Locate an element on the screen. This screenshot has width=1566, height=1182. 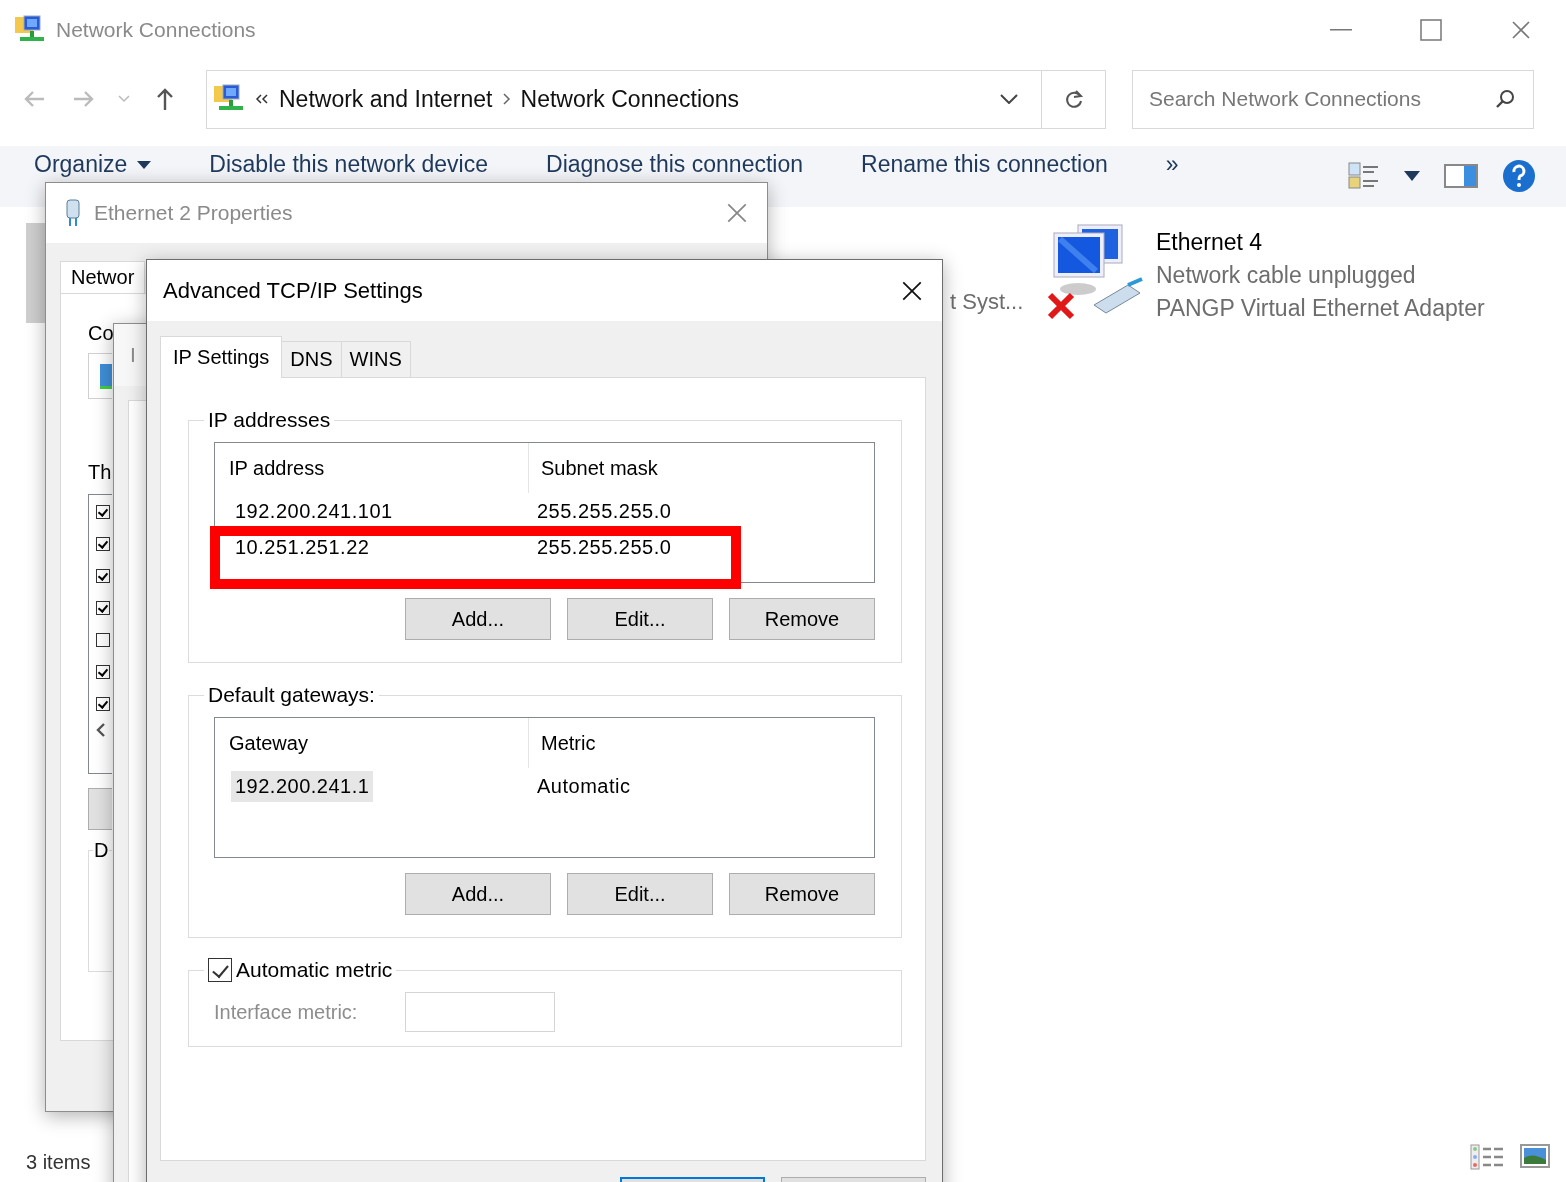
search-field: Search Network Connections is located at coordinates (1333, 99).